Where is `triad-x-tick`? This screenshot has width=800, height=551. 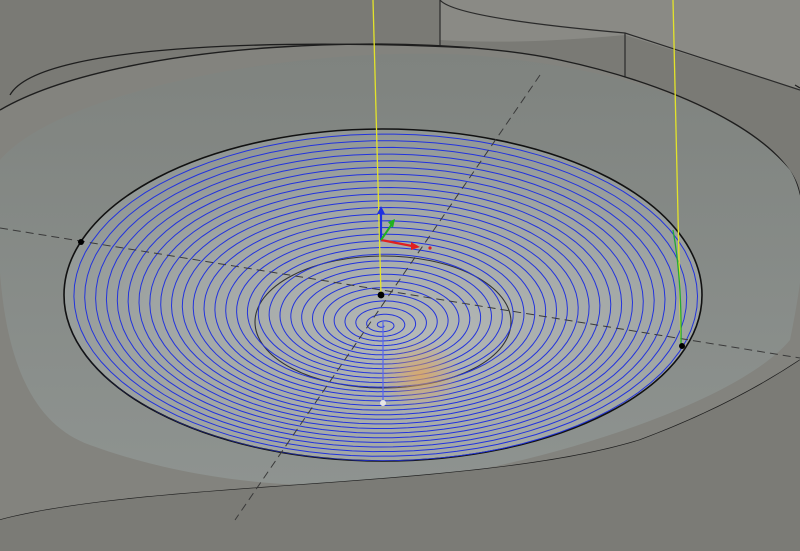 triad-x-tick is located at coordinates (430, 248).